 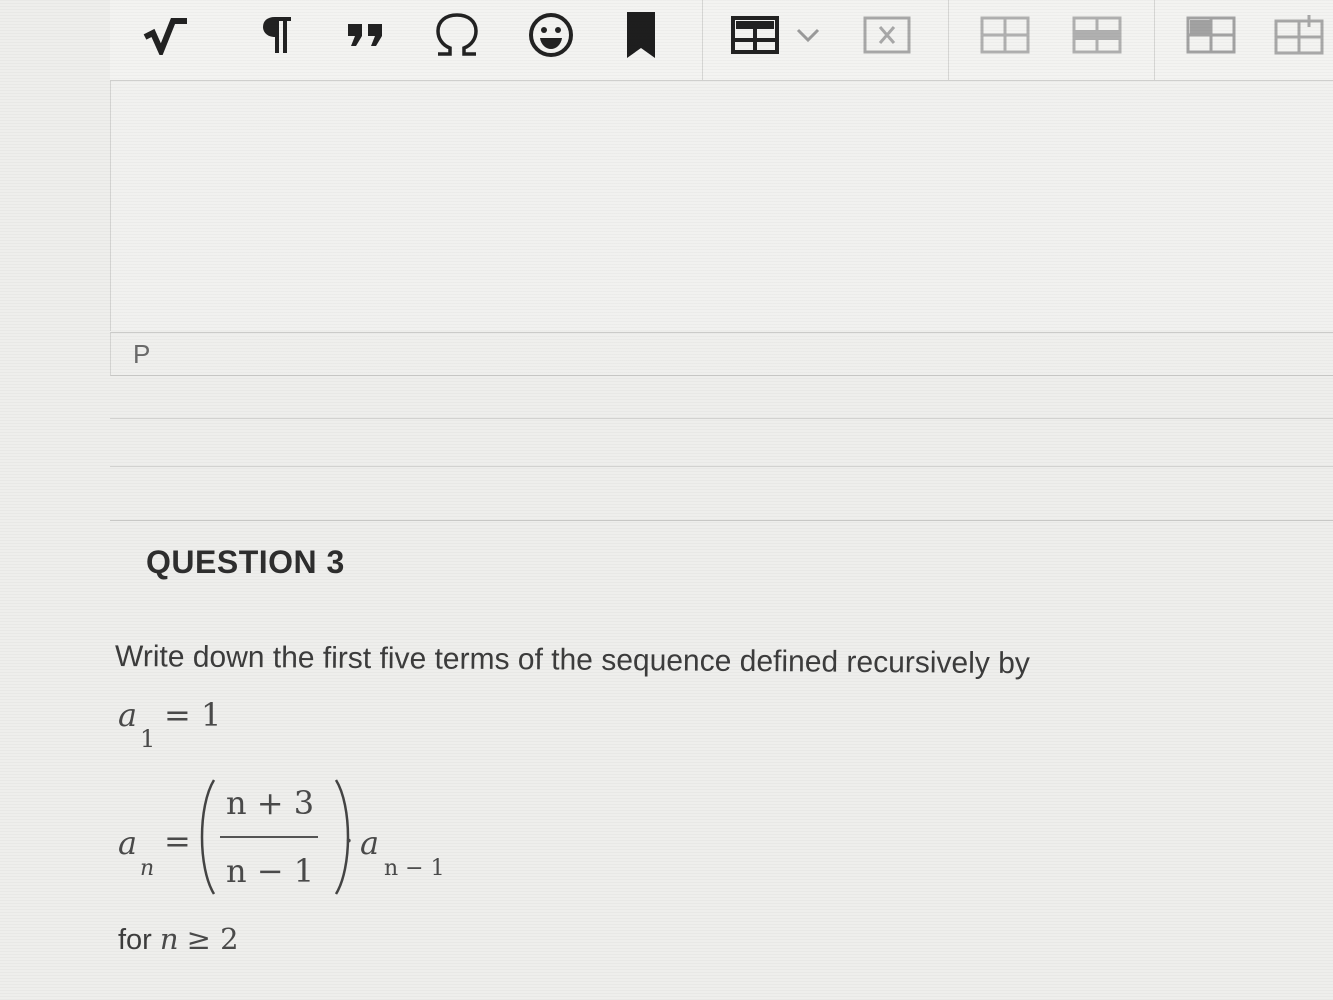 I want to click on dropdown-chevron-icon, so click(x=808, y=35).